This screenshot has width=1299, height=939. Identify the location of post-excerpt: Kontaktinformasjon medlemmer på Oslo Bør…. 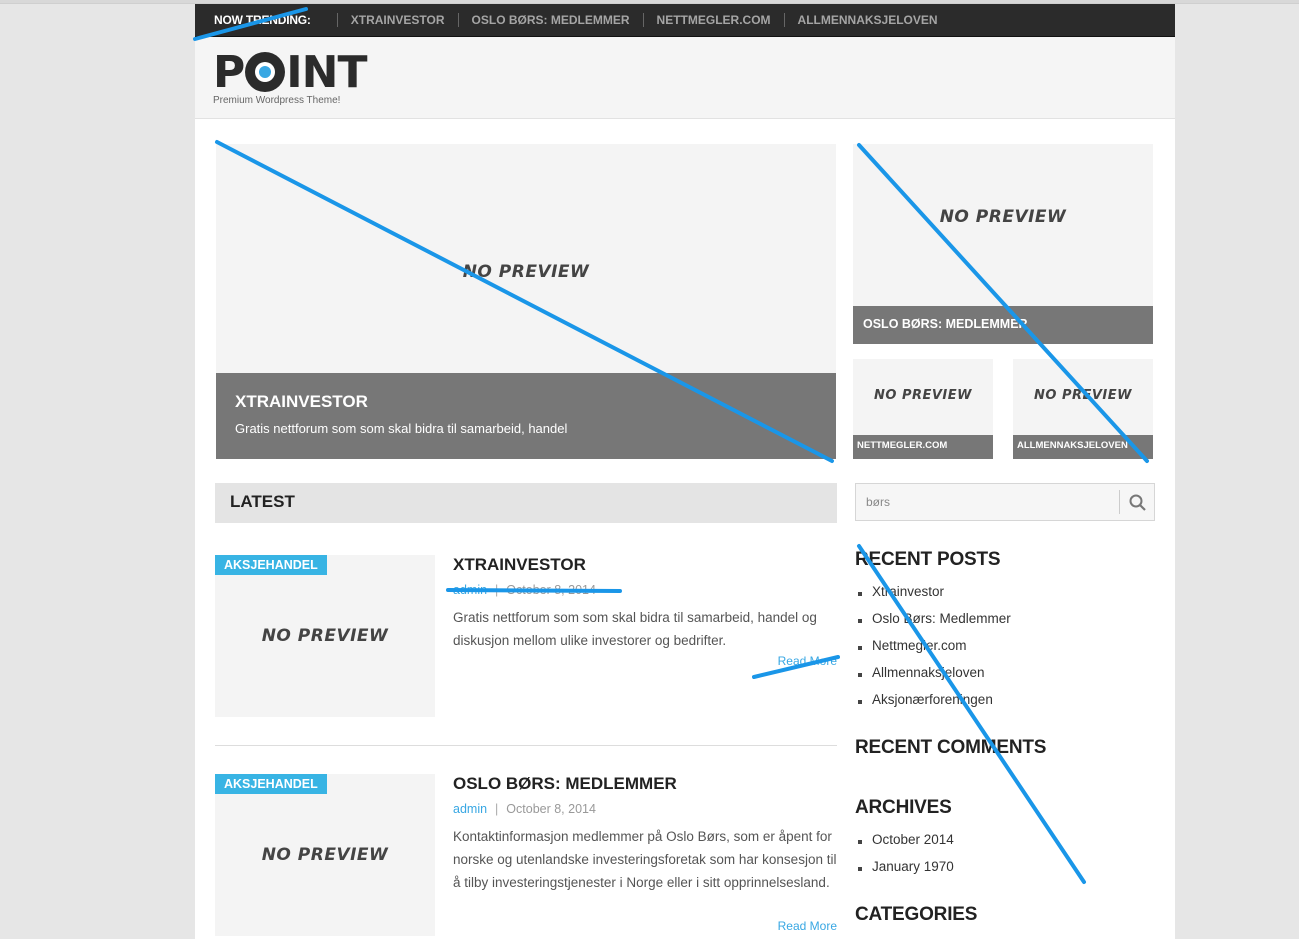
(645, 859).